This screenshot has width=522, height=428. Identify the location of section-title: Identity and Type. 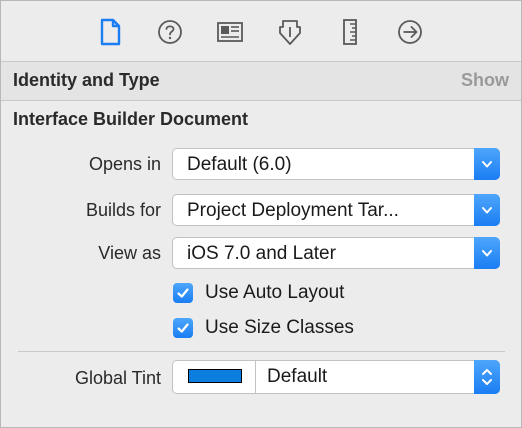
(86, 80).